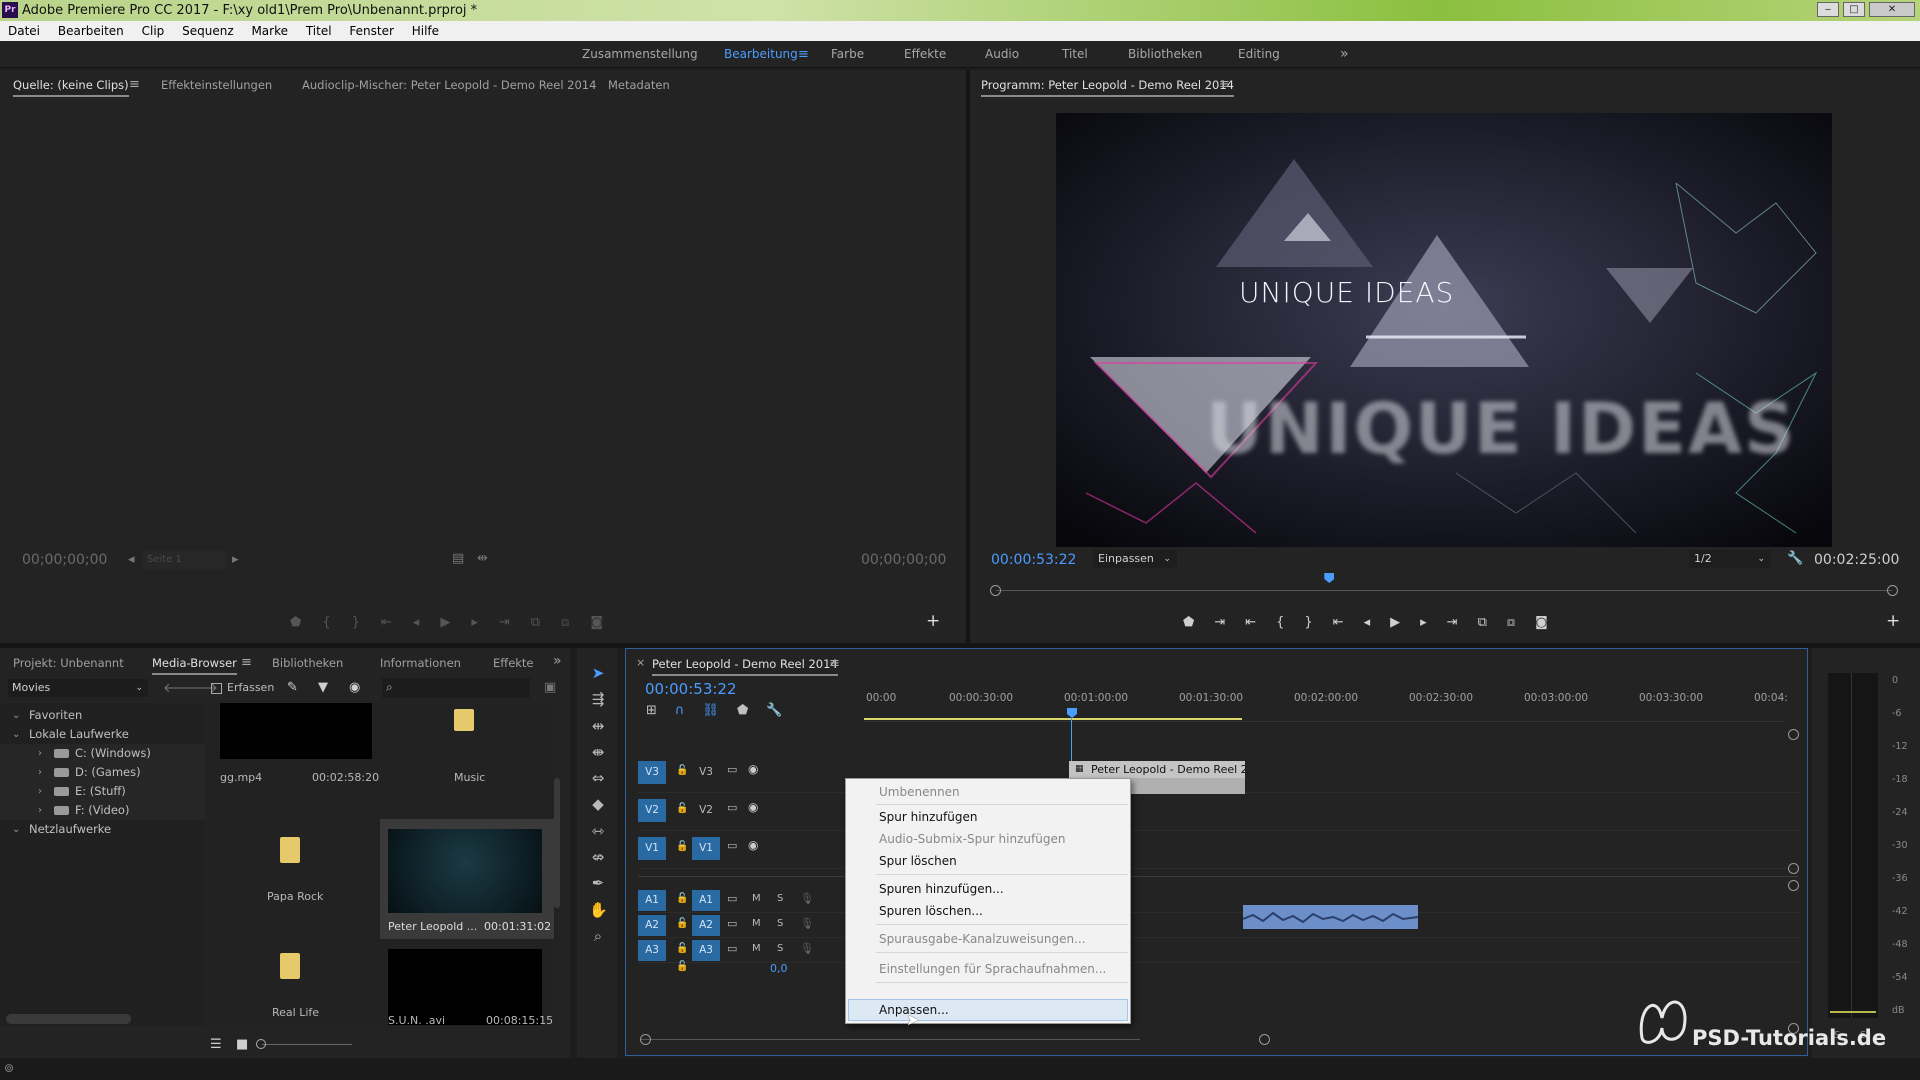  Describe the element at coordinates (1260, 622) in the screenshot. I see `program-go-next-edit-icon: ⇤` at that location.